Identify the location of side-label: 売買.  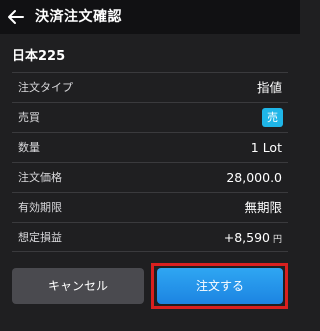
(29, 117).